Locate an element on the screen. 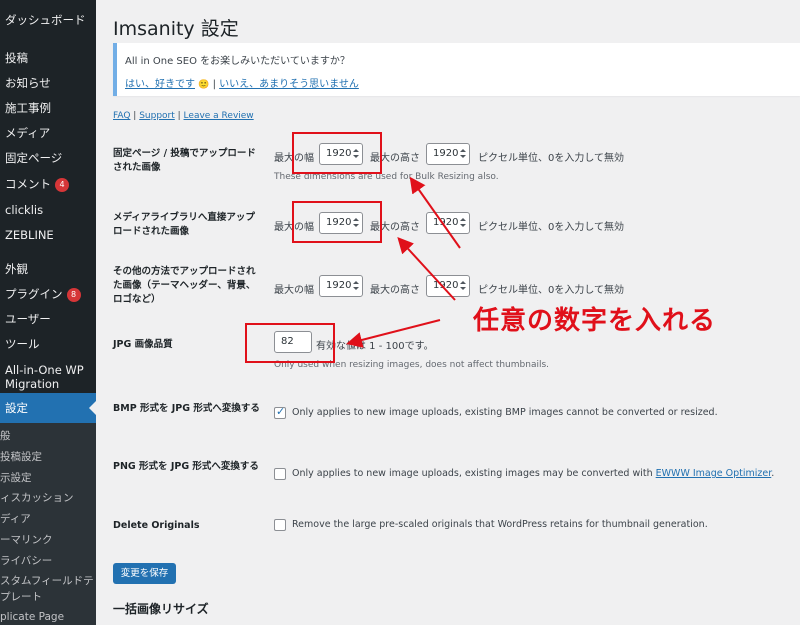  notice-no-link: いいえ、あまりそう思いません is located at coordinates (289, 84).